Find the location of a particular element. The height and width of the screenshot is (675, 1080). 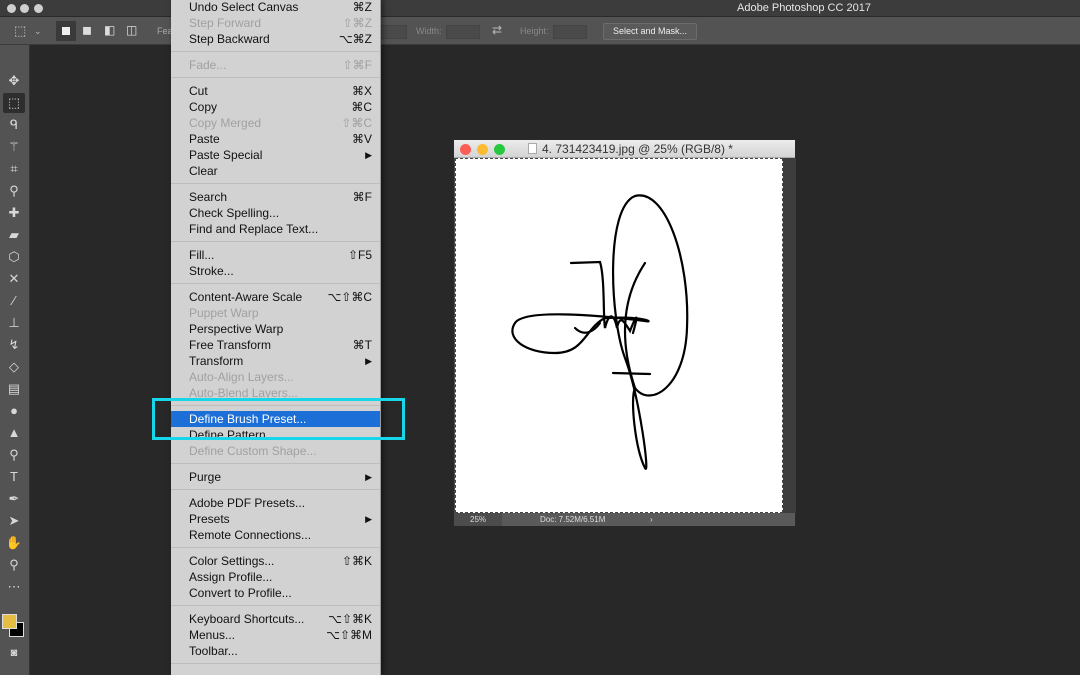

content-aware-move-tool-icon: ✕ is located at coordinates (14, 279).